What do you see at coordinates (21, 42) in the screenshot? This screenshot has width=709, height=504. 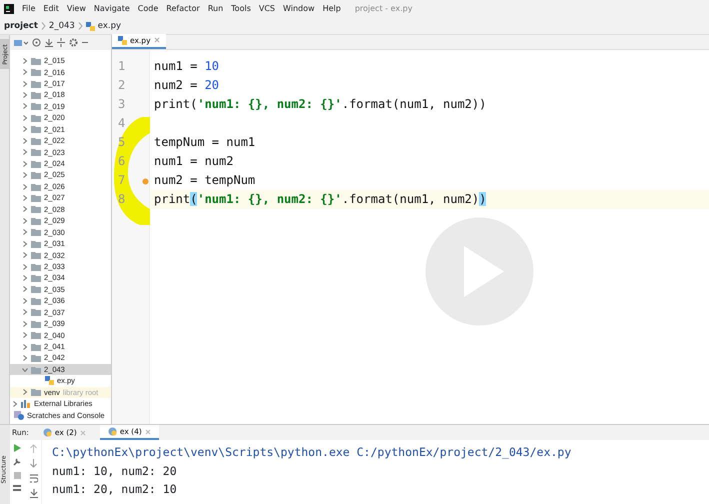 I see `view-dropdown-icon` at bounding box center [21, 42].